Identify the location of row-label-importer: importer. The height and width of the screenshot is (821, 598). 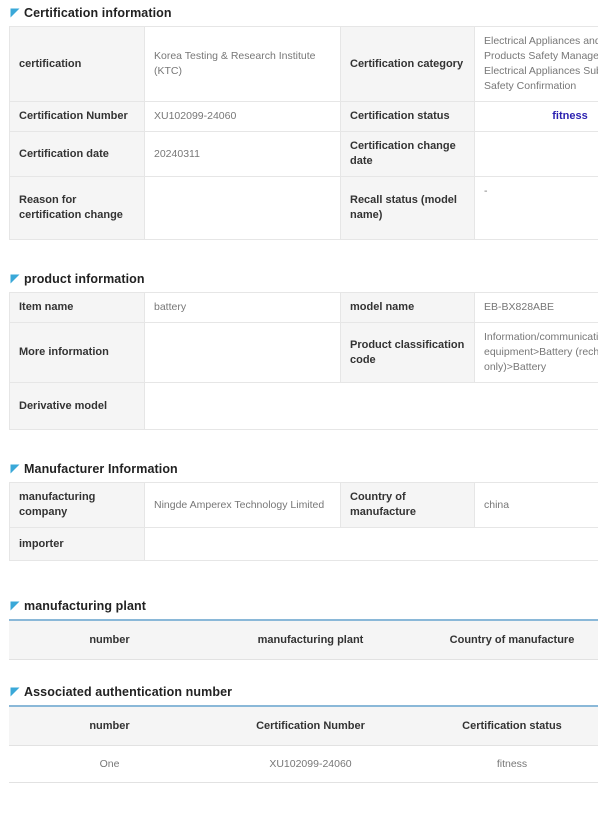
(77, 544).